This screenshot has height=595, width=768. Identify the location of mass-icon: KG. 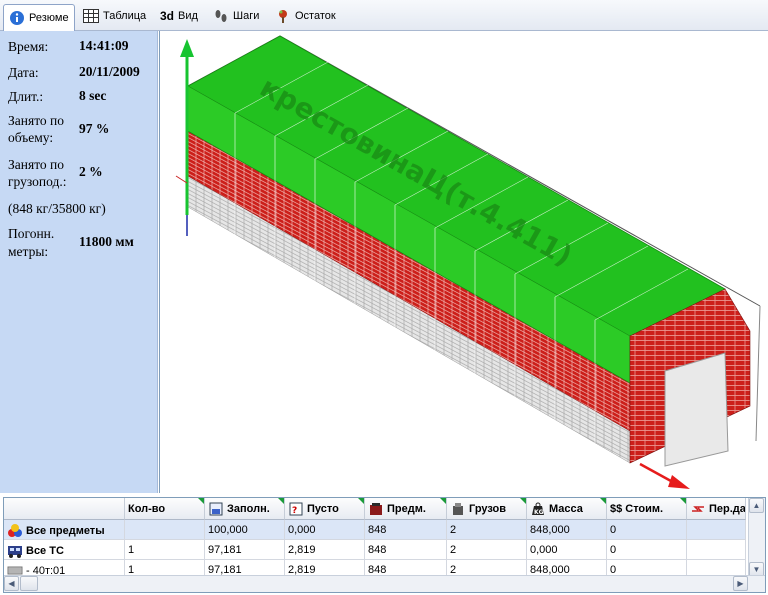
(538, 509).